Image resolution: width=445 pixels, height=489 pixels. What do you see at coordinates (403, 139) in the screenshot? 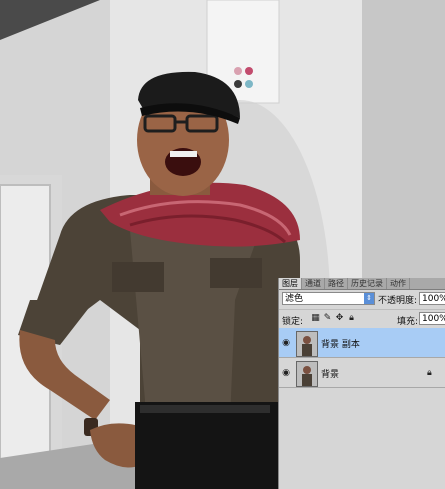
I see `canvas-background` at bounding box center [403, 139].